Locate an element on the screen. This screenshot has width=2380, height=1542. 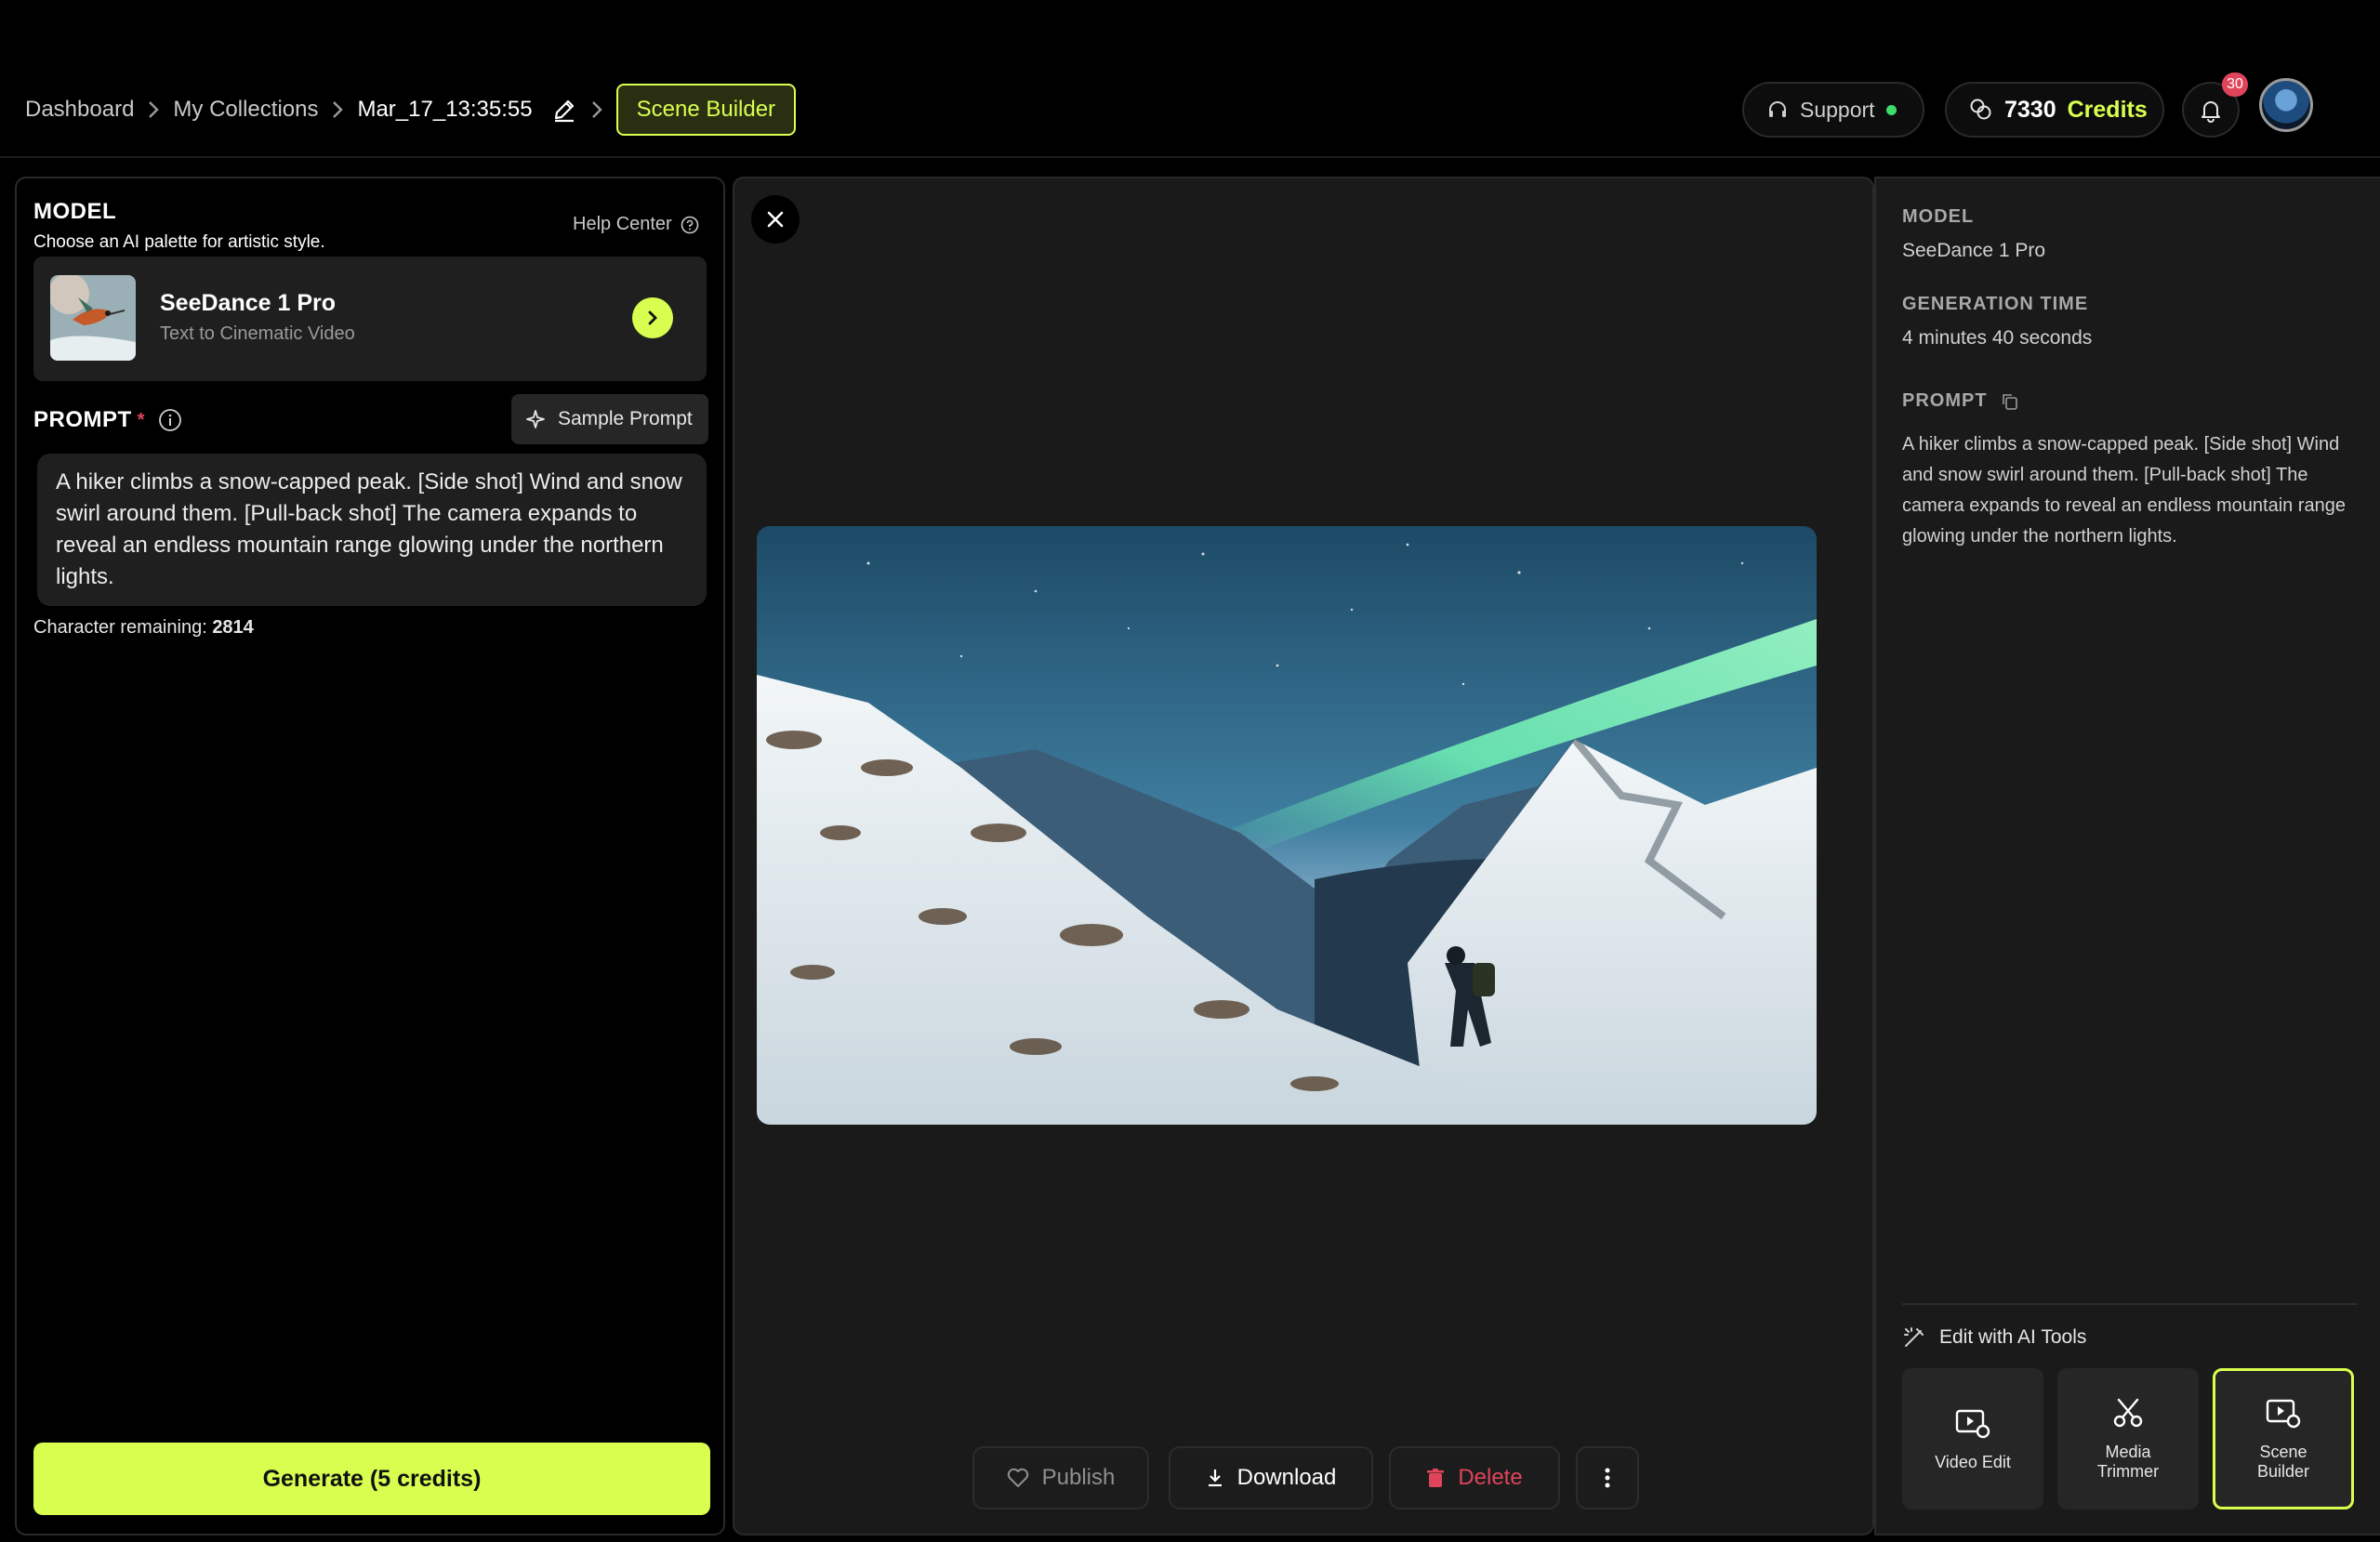
scissors-icon is located at coordinates (2128, 1413).